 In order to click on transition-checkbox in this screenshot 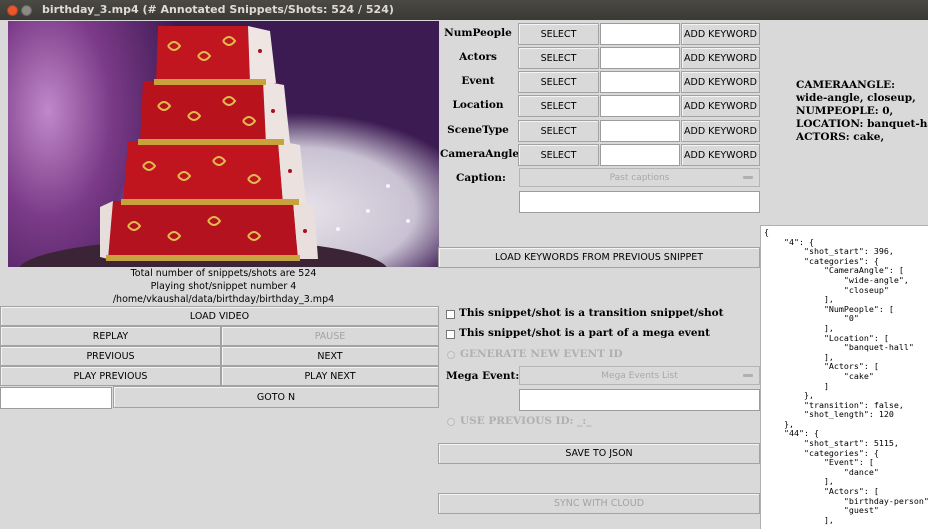, I will do `click(450, 314)`.